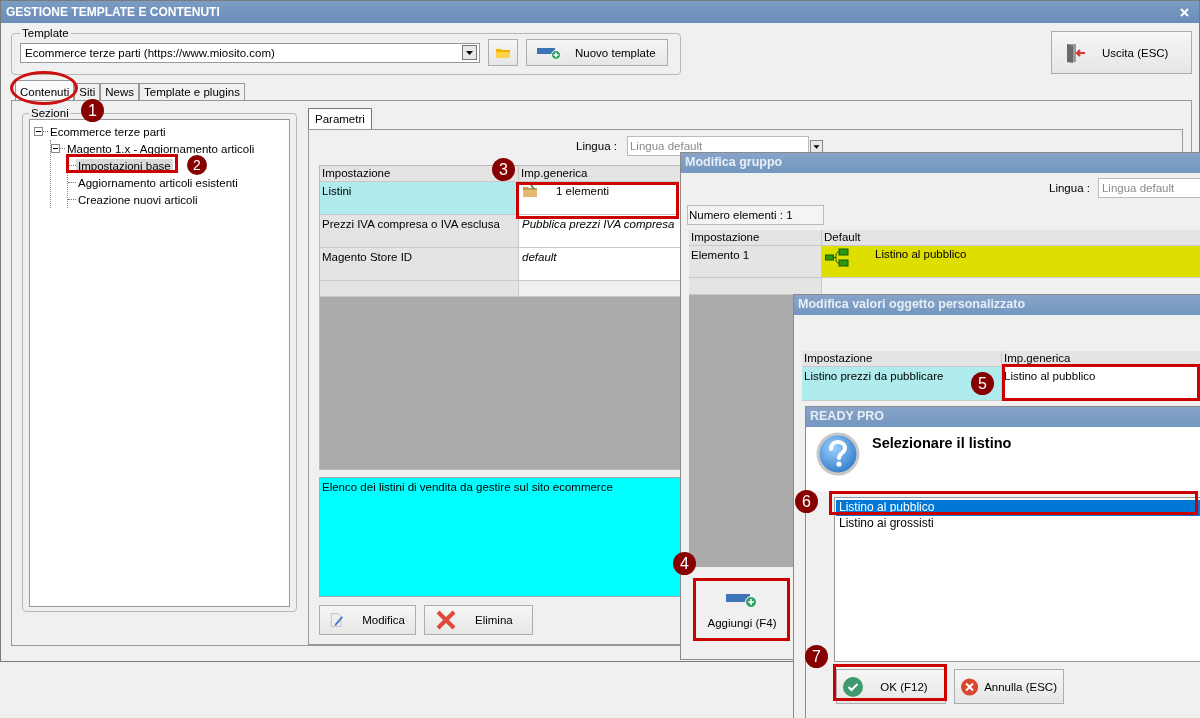 The width and height of the screenshot is (1200, 718). Describe the element at coordinates (1148, 188) in the screenshot. I see `language-field: Lingua default` at that location.